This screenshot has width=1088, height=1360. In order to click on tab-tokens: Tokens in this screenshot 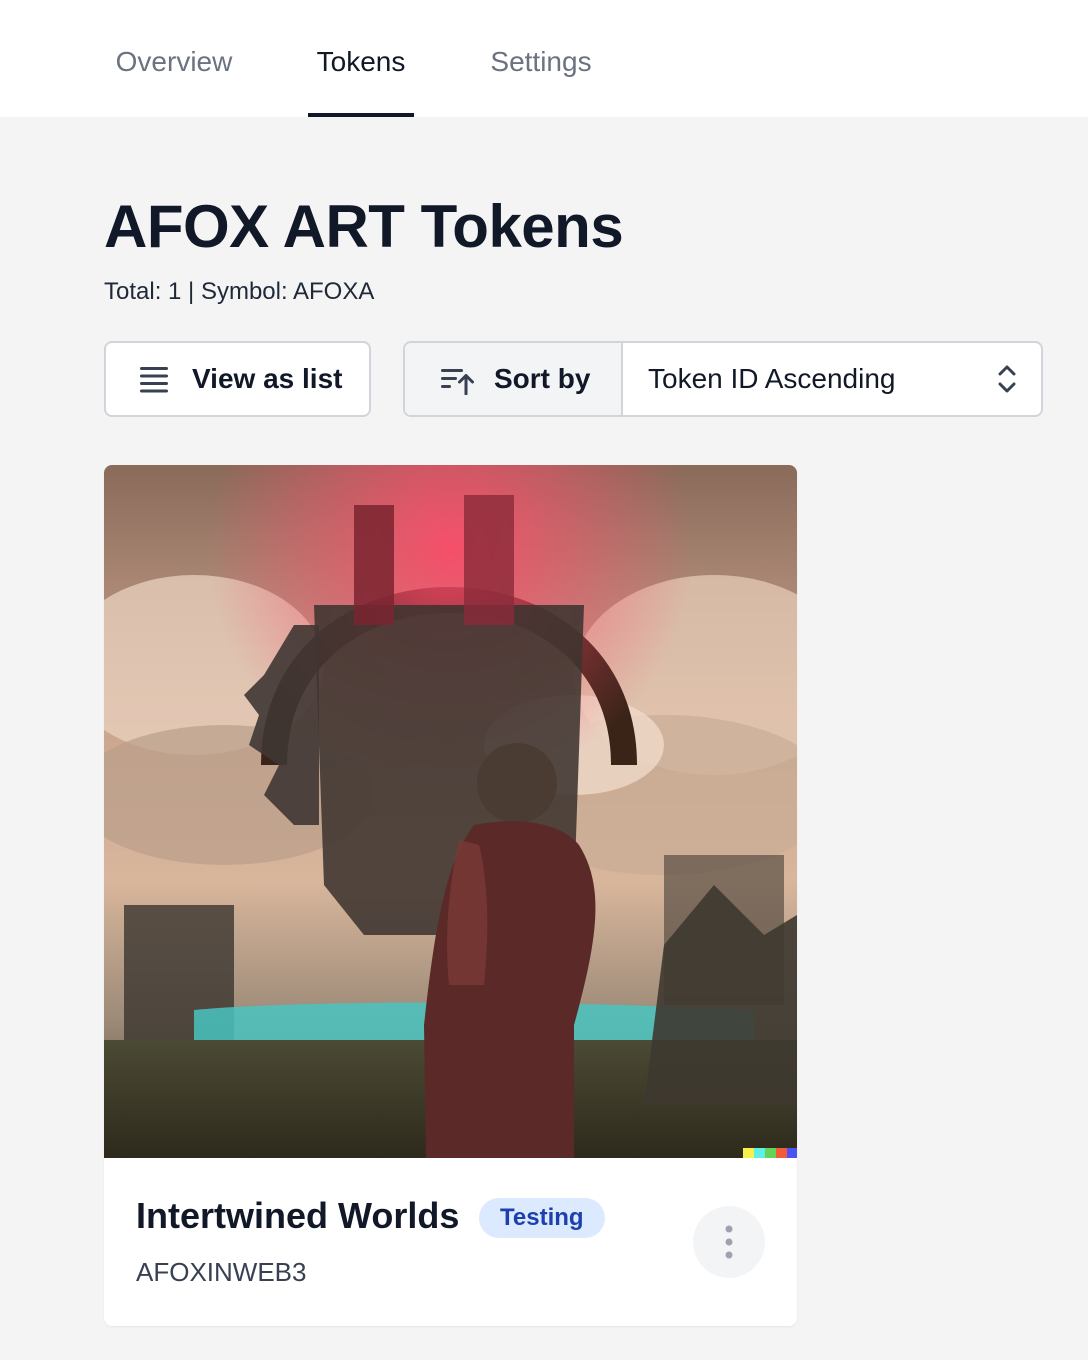, I will do `click(361, 58)`.